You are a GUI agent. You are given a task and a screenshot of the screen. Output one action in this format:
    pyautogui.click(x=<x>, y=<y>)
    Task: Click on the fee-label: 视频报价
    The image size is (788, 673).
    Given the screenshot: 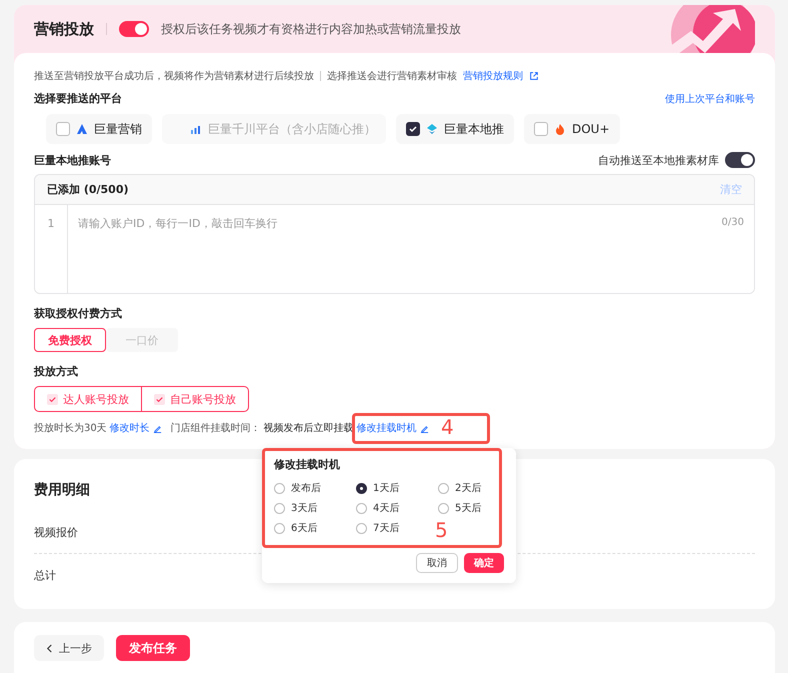 What is the action you would take?
    pyautogui.click(x=56, y=532)
    